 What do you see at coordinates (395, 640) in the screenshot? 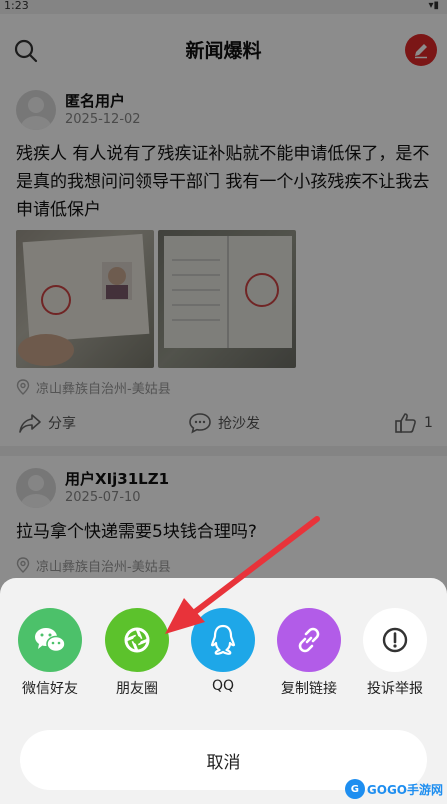
I see `report-icon` at bounding box center [395, 640].